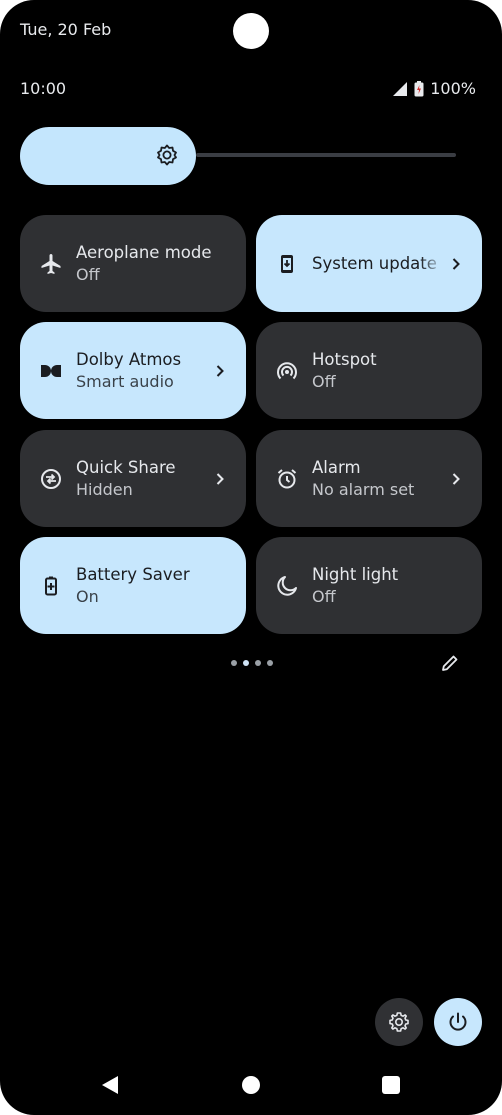 The image size is (502, 1115). I want to click on edit-pencil-icon, so click(450, 663).